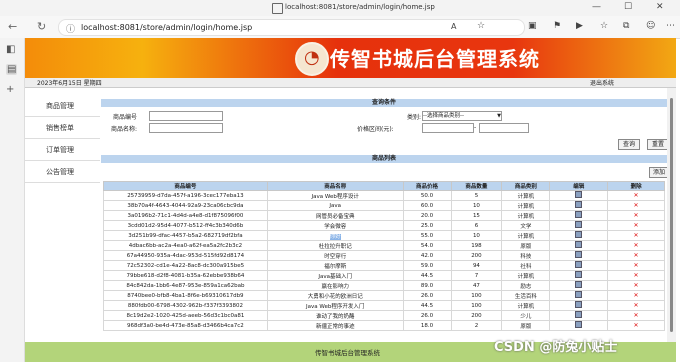 Image resolution: width=680 pixels, height=362 pixels. I want to click on sidebar-item-notices: 公告管理, so click(62, 172).